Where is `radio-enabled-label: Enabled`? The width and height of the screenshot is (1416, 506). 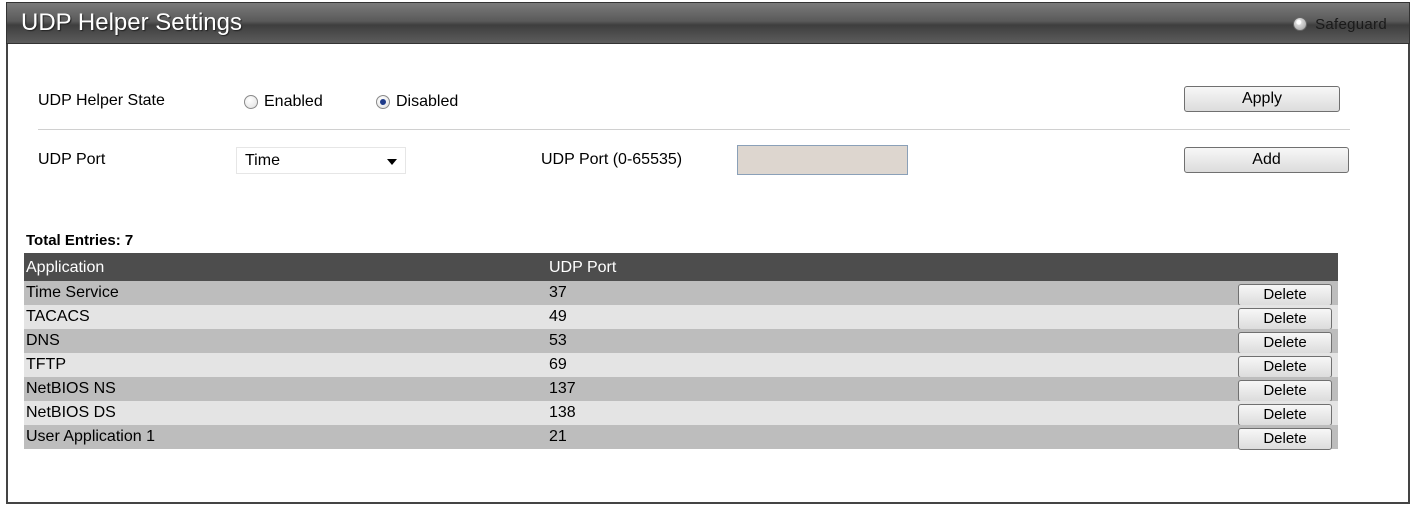 radio-enabled-label: Enabled is located at coordinates (293, 101).